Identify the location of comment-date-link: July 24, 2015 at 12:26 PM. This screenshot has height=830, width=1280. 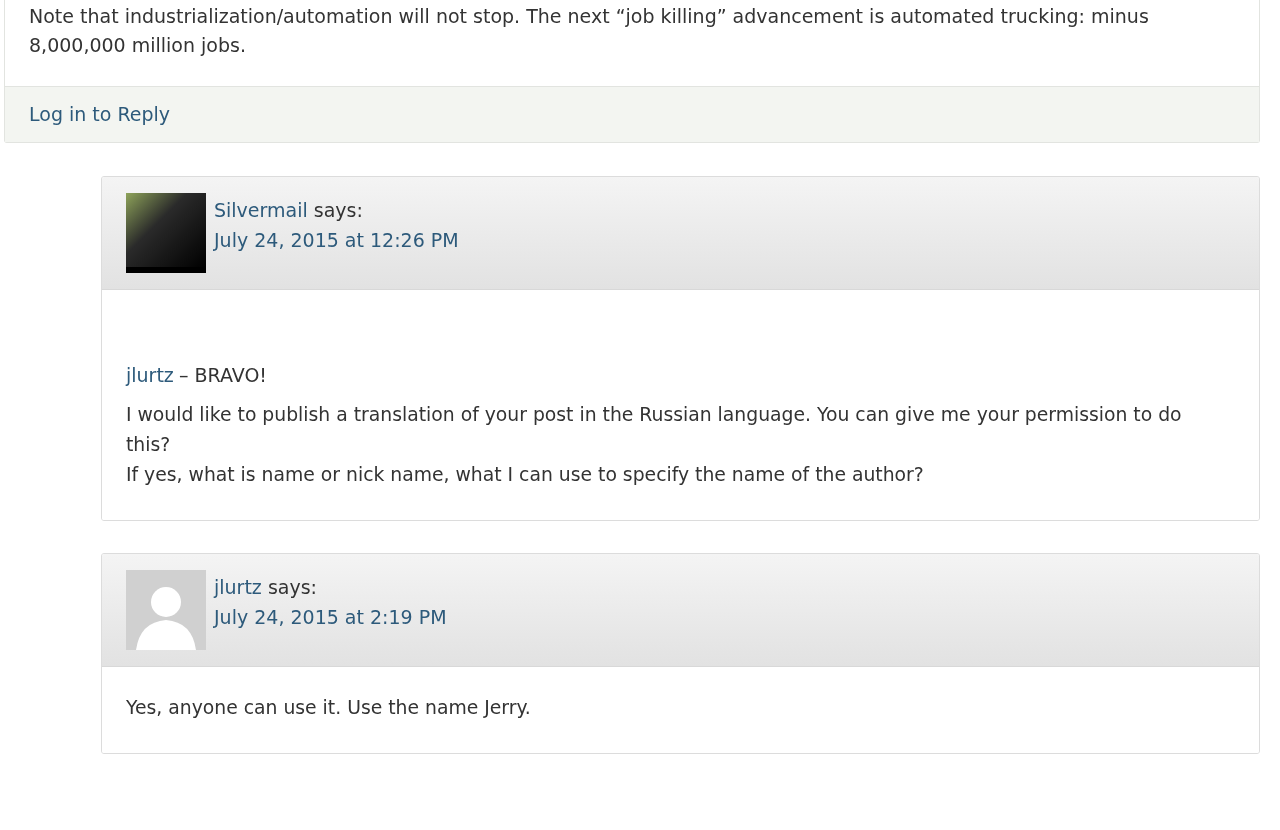
(336, 240).